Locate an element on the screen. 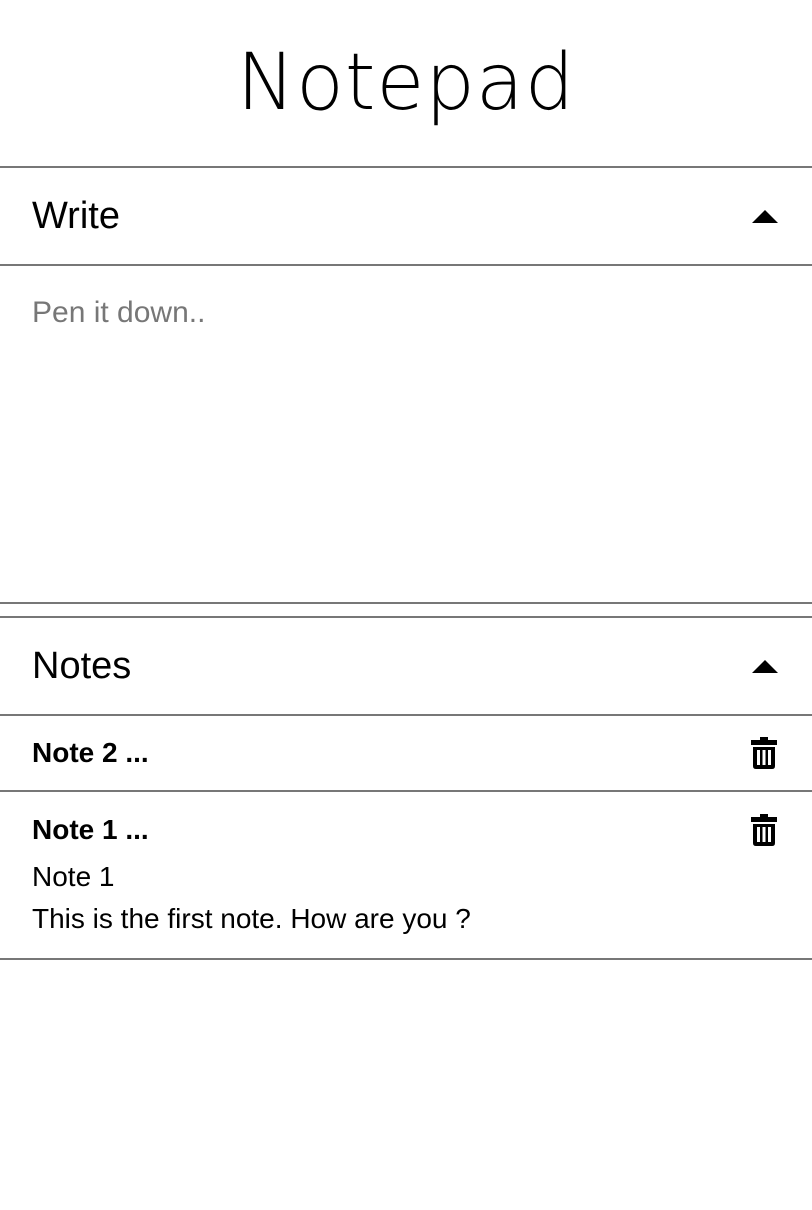 This screenshot has width=812, height=1210. app-title: Notepad is located at coordinates (406, 84).